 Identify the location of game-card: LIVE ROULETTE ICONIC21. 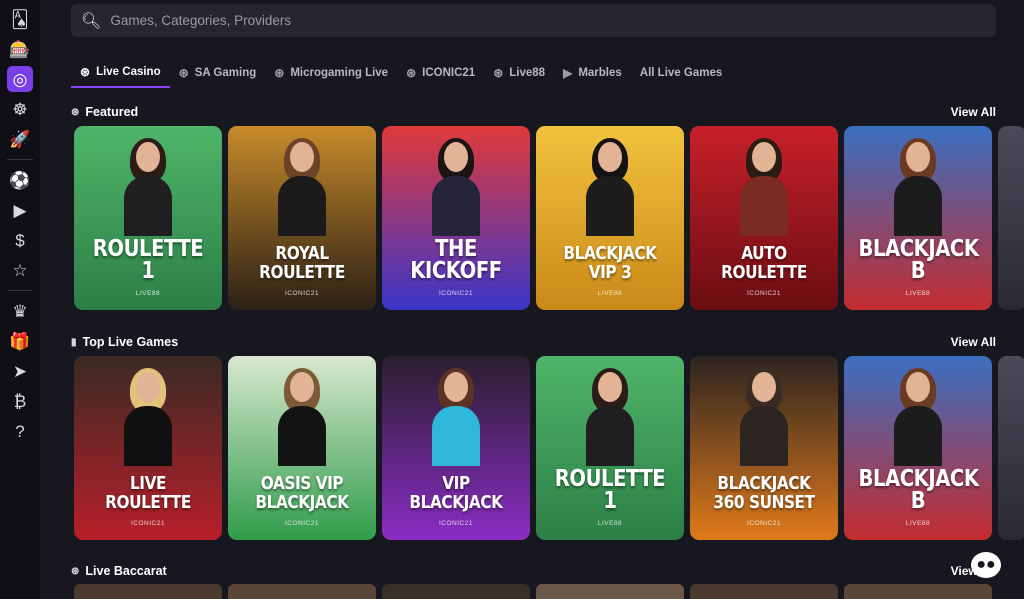
(148, 448).